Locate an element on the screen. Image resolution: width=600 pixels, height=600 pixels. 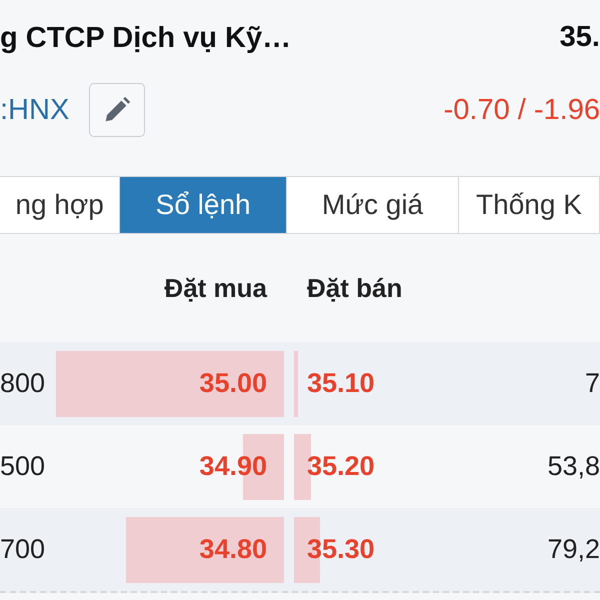
tab: Sổ lệnh is located at coordinates (204, 205).